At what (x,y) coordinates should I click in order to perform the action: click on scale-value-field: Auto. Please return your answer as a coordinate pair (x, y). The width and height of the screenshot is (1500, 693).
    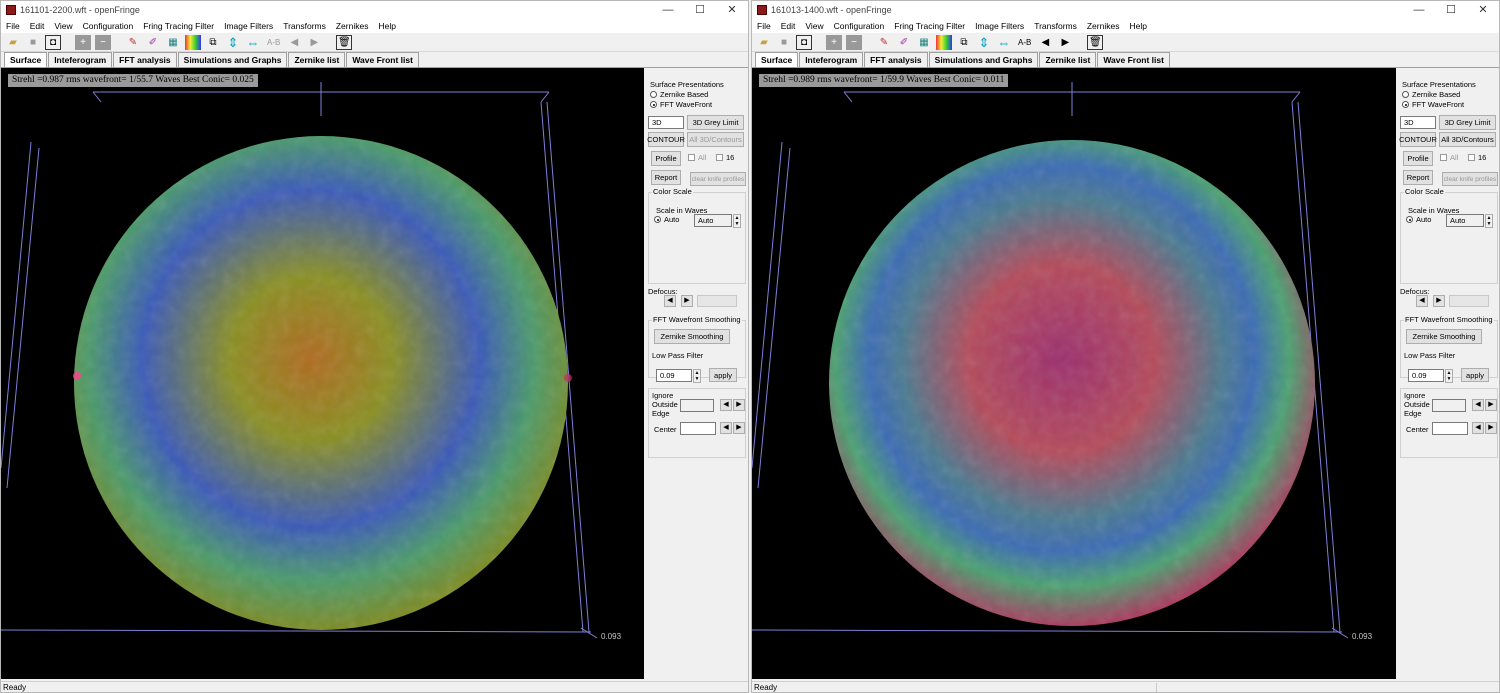
    Looking at the image, I should click on (1465, 220).